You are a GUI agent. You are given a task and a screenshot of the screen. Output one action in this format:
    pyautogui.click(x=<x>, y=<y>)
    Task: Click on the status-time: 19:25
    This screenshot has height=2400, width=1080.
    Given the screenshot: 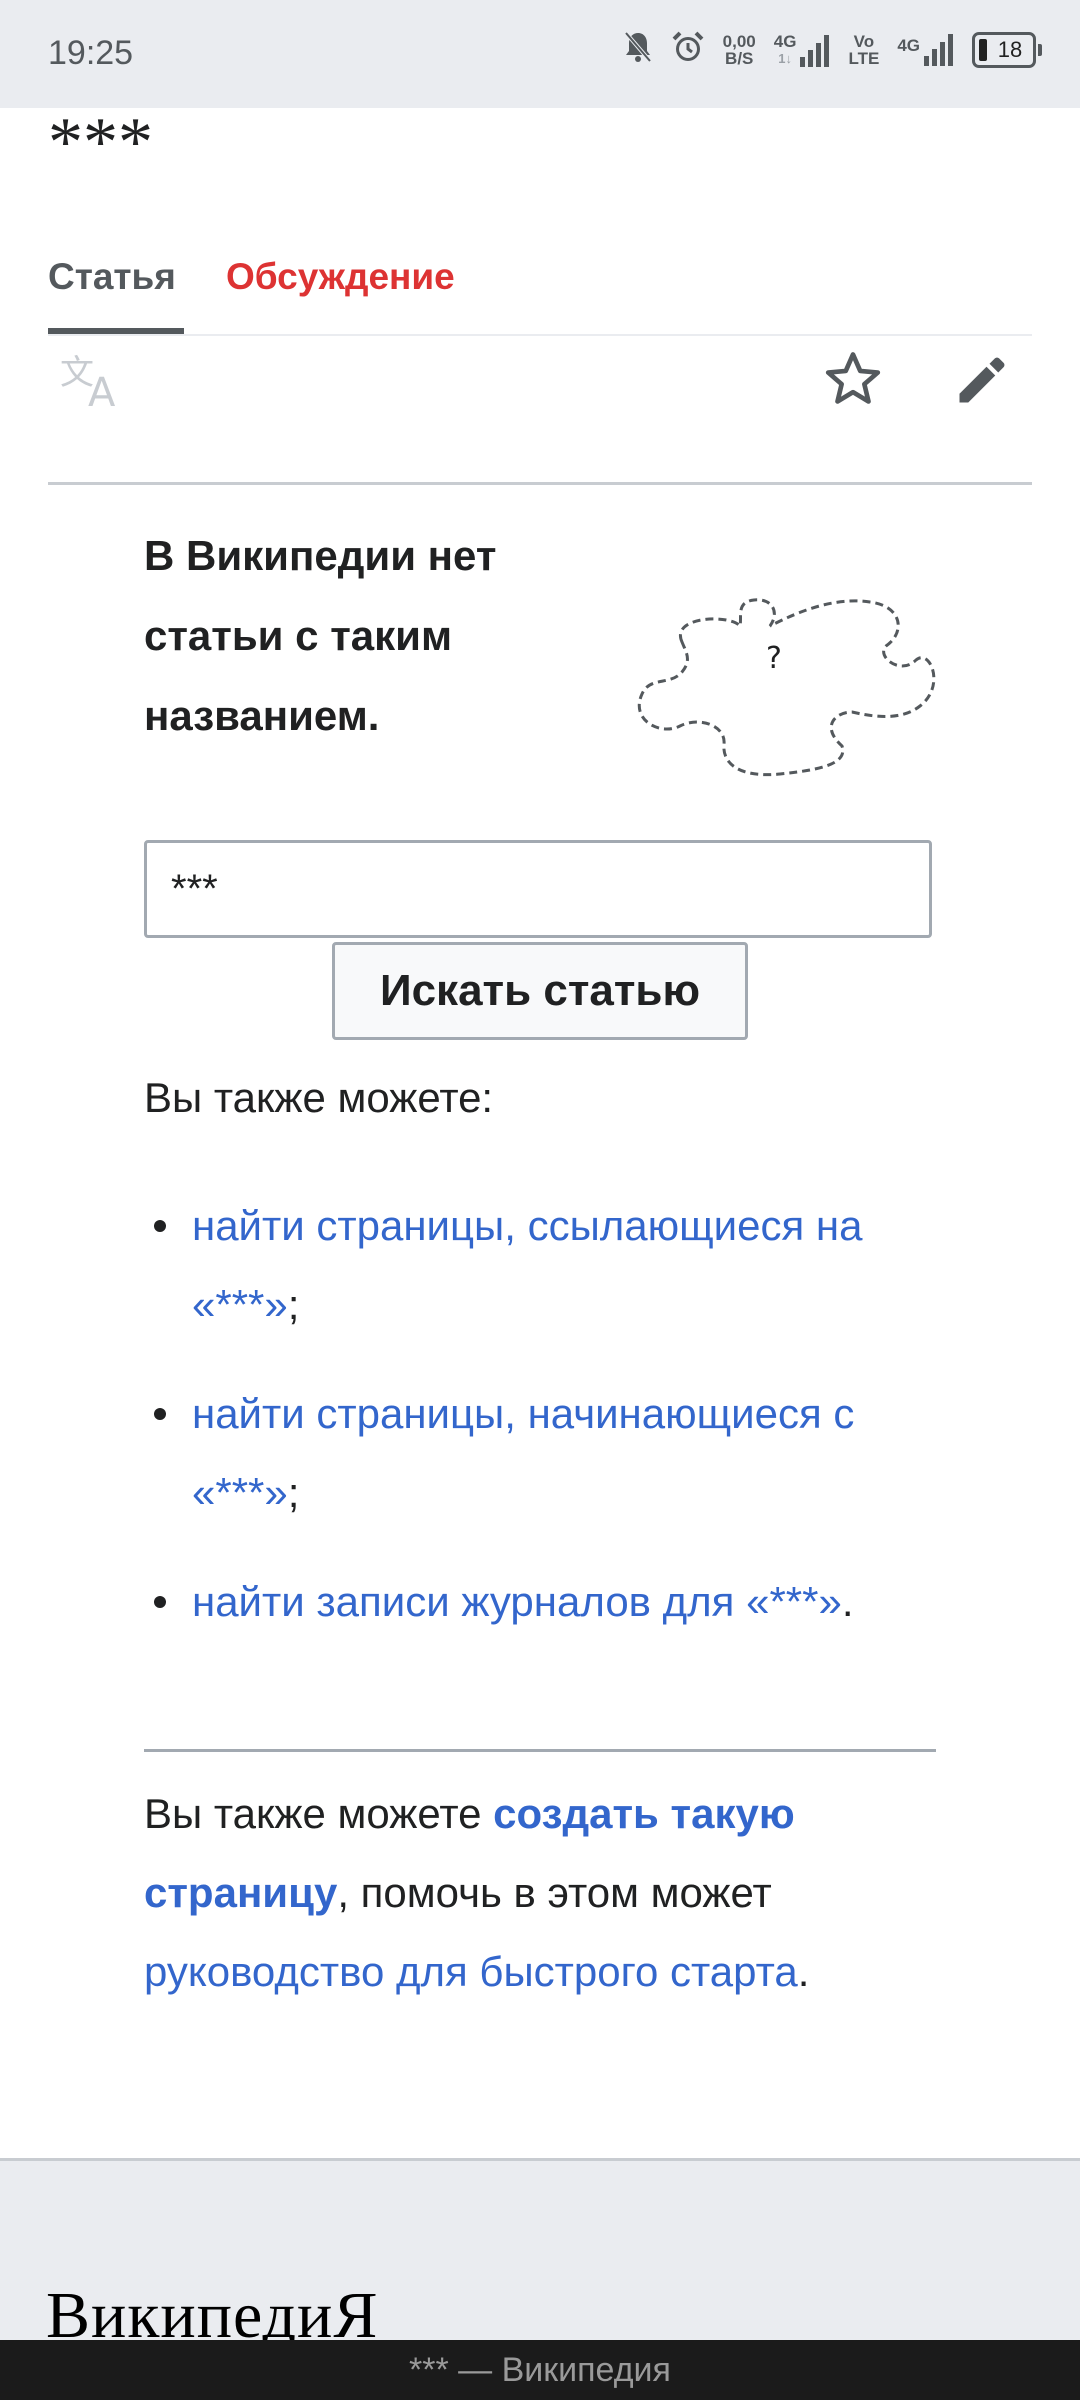 What is the action you would take?
    pyautogui.click(x=91, y=53)
    